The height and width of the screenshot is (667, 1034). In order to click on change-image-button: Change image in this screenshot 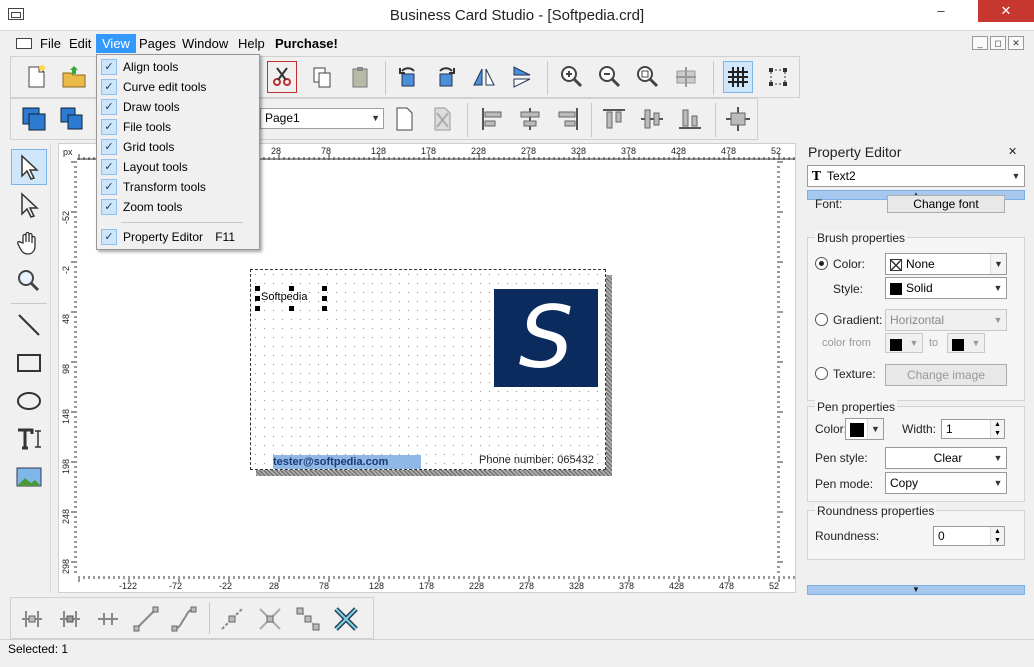, I will do `click(946, 375)`.